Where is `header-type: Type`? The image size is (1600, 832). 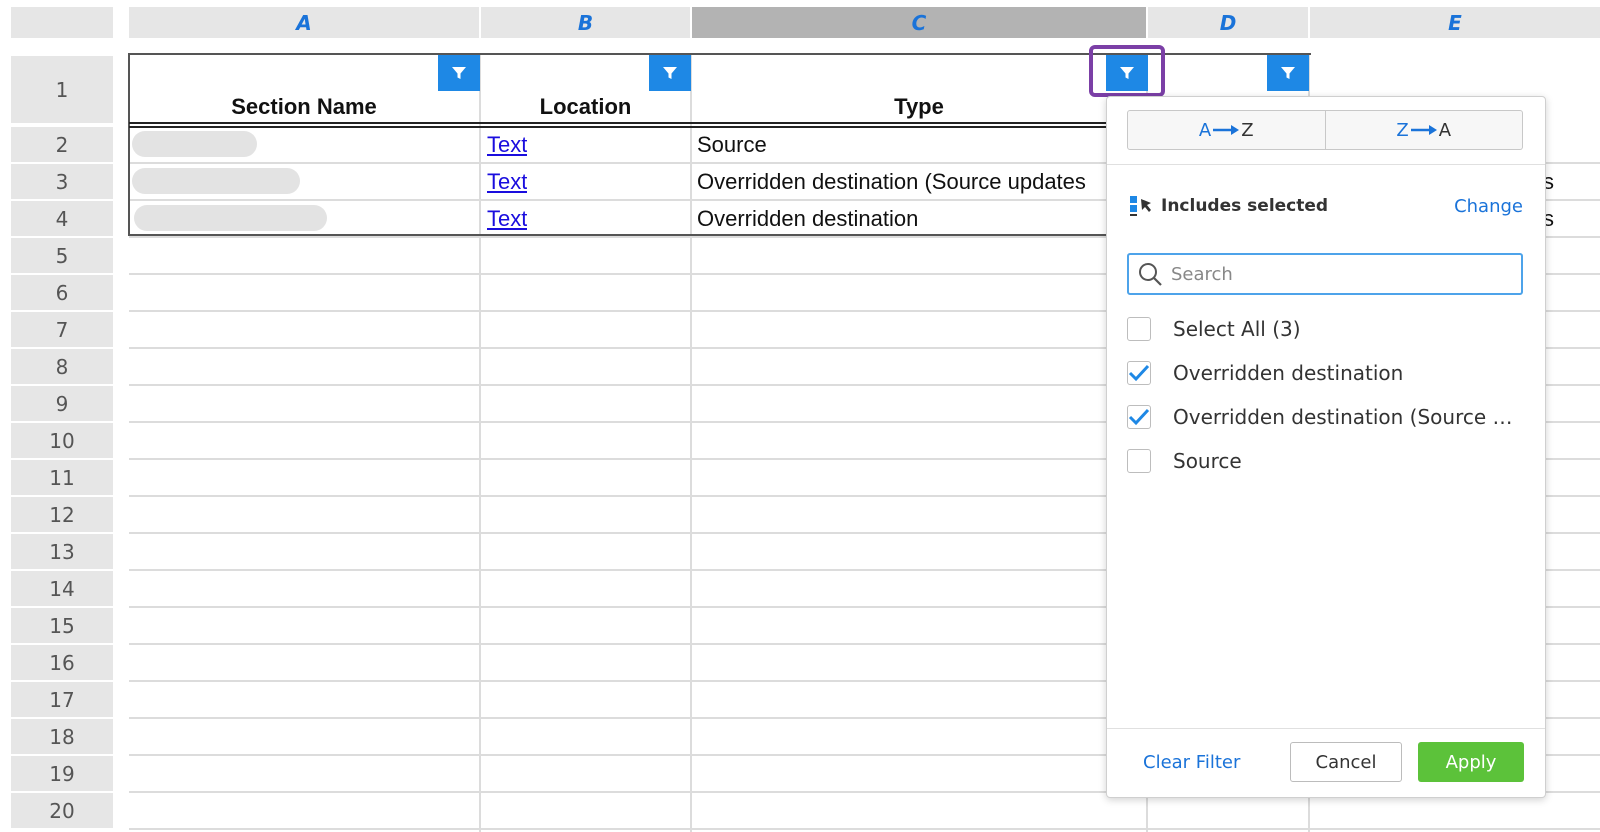
header-type: Type is located at coordinates (919, 106).